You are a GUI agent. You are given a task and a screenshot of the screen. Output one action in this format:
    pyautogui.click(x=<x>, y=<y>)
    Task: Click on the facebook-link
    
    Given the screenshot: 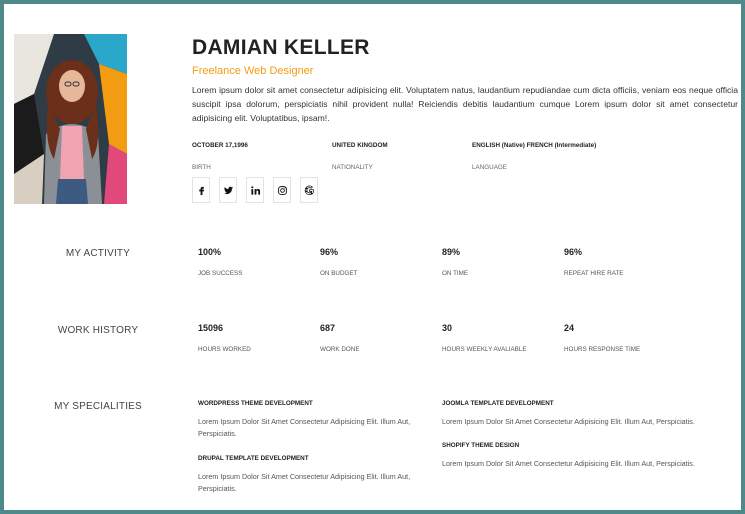 What is the action you would take?
    pyautogui.click(x=201, y=190)
    